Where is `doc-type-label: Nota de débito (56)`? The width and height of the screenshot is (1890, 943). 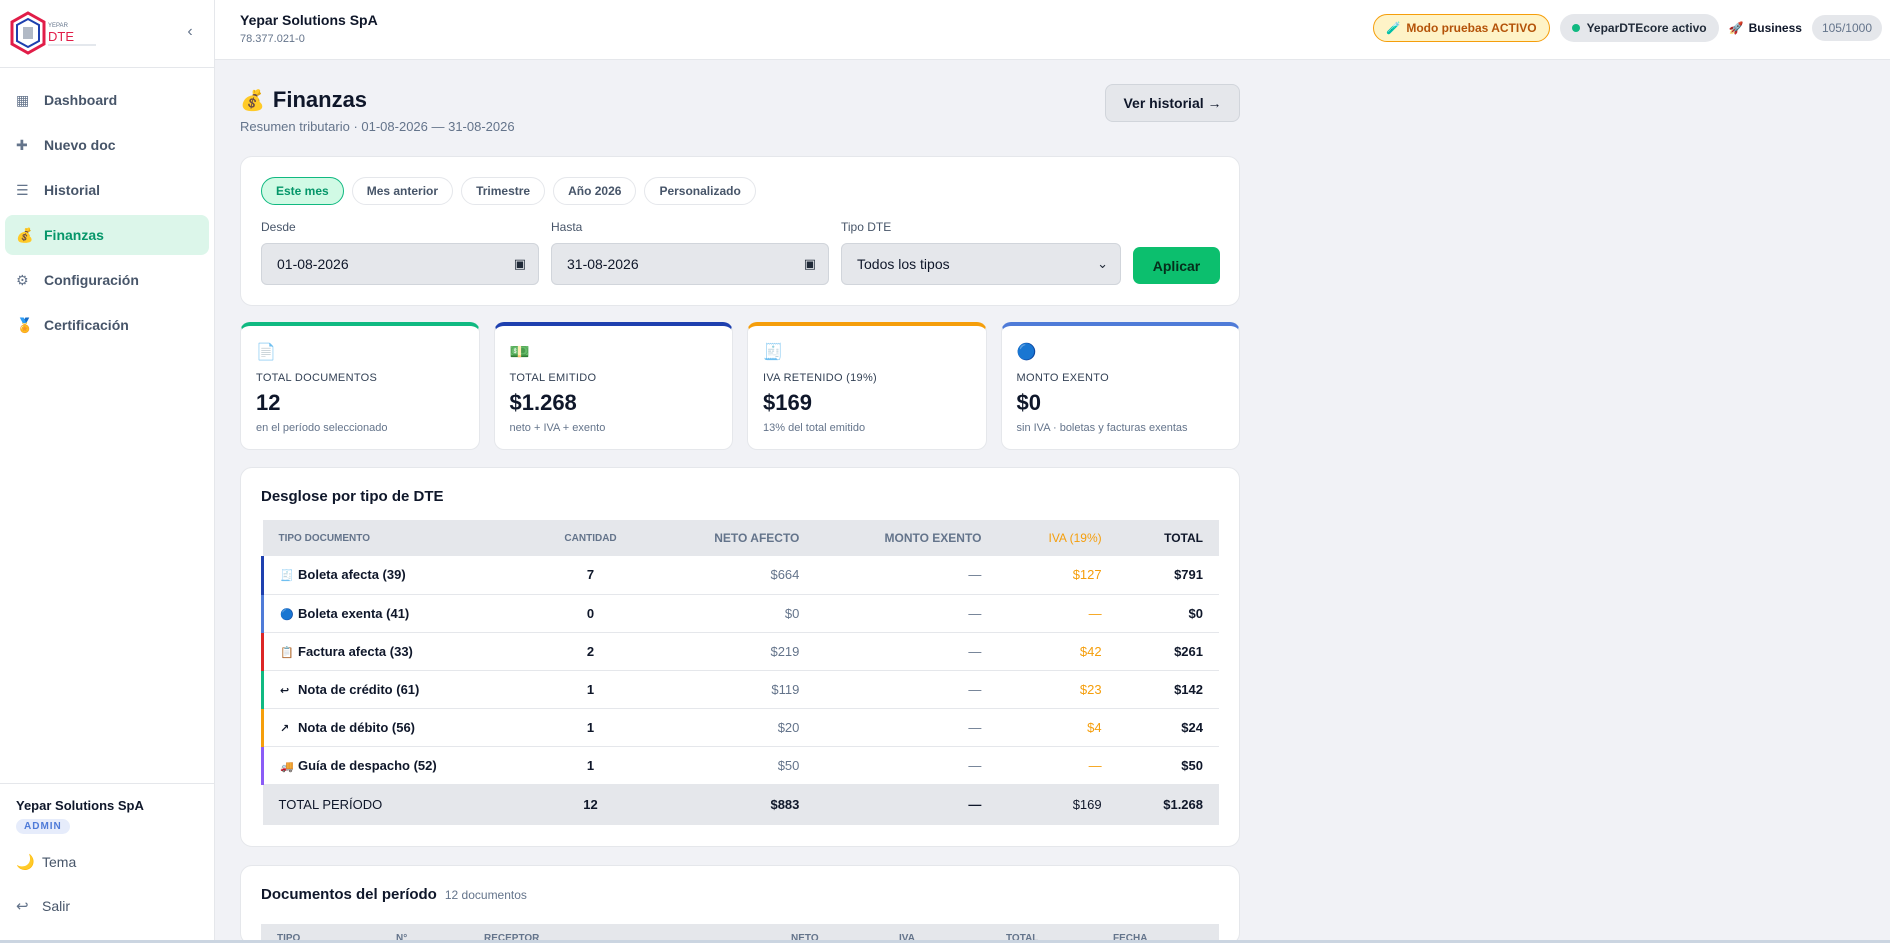 doc-type-label: Nota de débito (56) is located at coordinates (357, 727).